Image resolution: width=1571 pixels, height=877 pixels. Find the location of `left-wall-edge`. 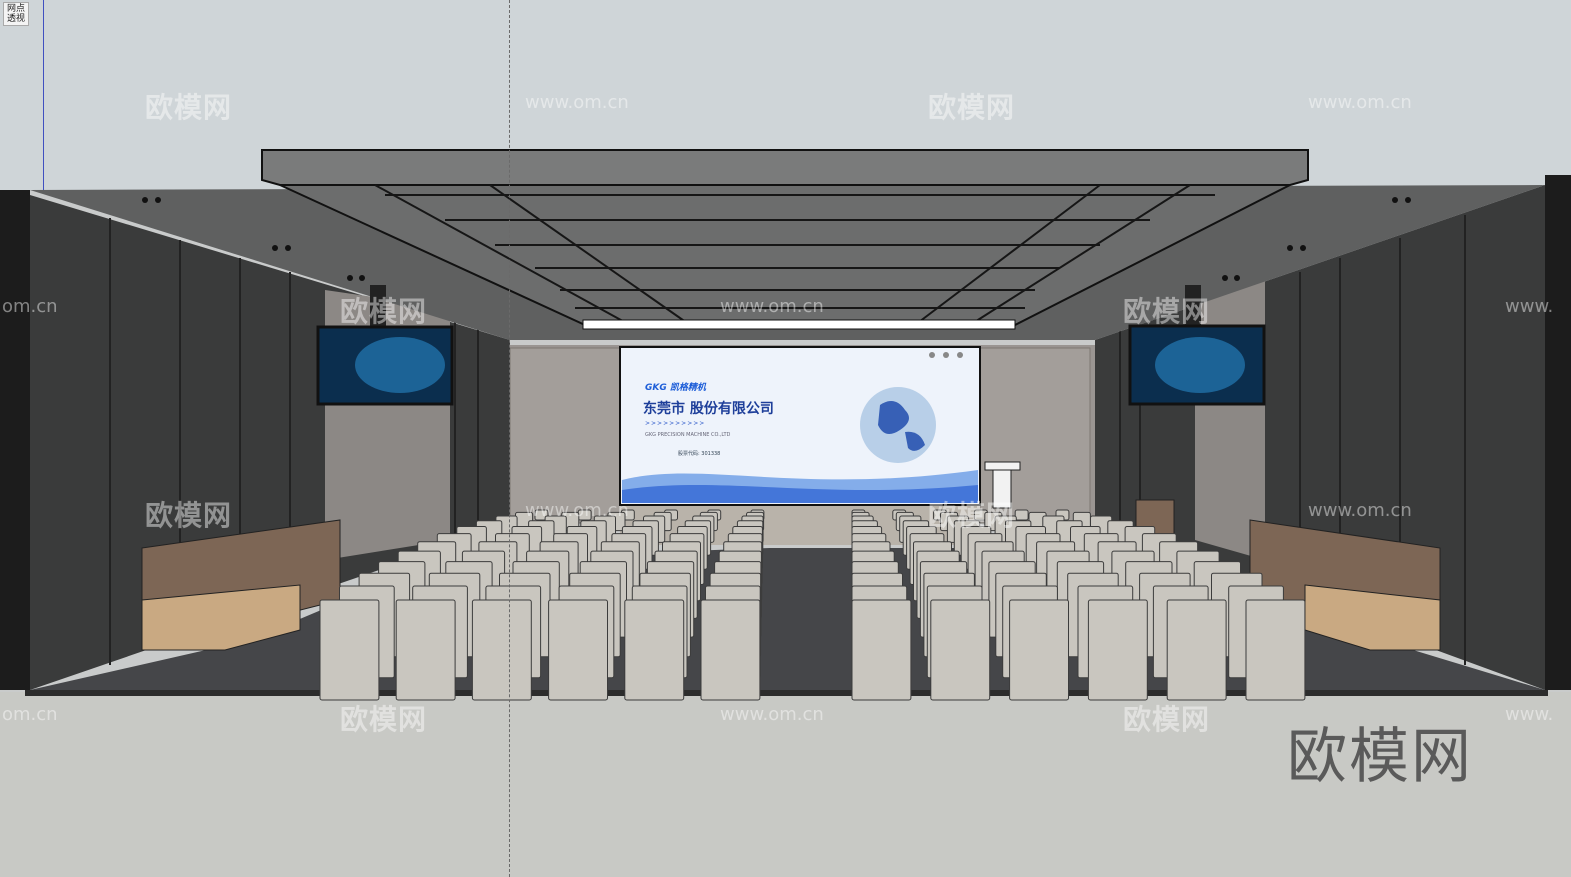

left-wall-edge is located at coordinates (15, 440).